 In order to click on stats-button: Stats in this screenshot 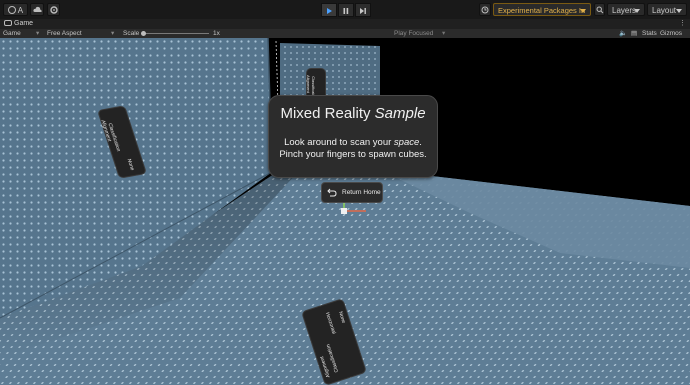, I will do `click(649, 33)`.